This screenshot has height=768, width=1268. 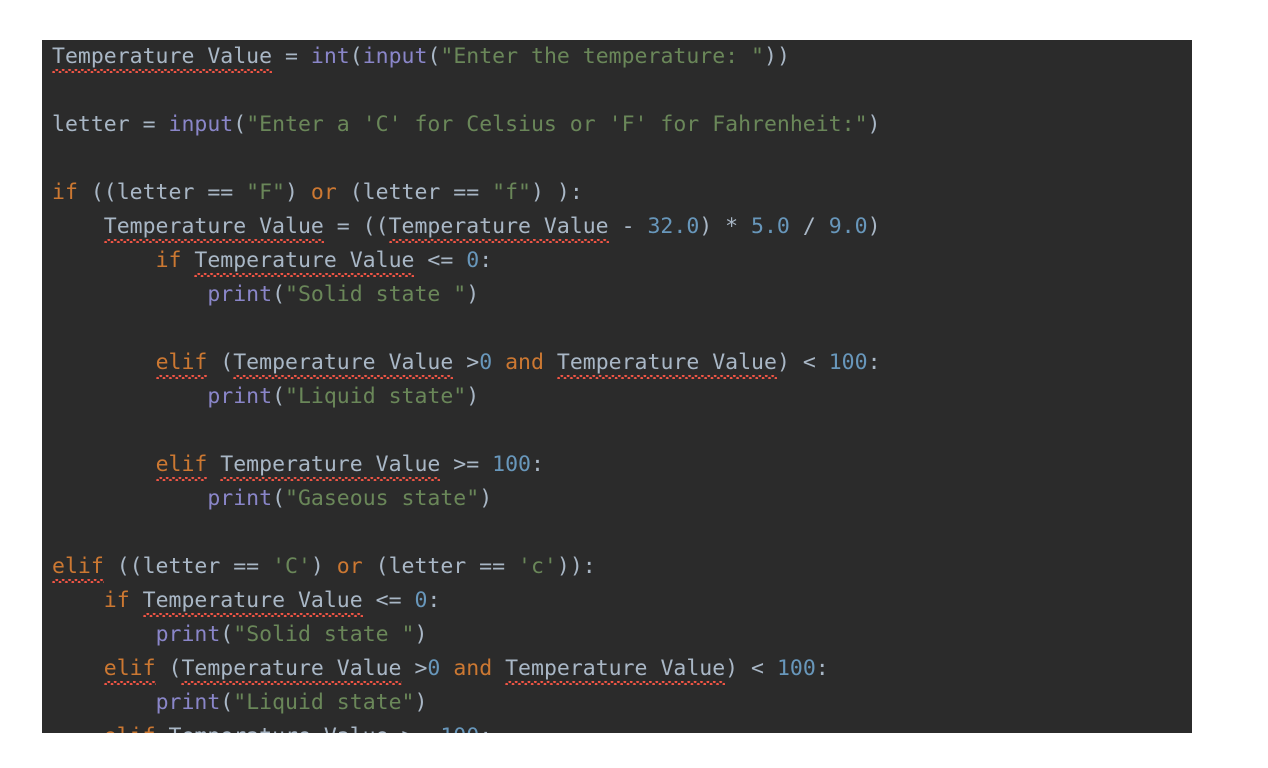 What do you see at coordinates (602, 56) in the screenshot?
I see `code-token: "Enter the temperature: "` at bounding box center [602, 56].